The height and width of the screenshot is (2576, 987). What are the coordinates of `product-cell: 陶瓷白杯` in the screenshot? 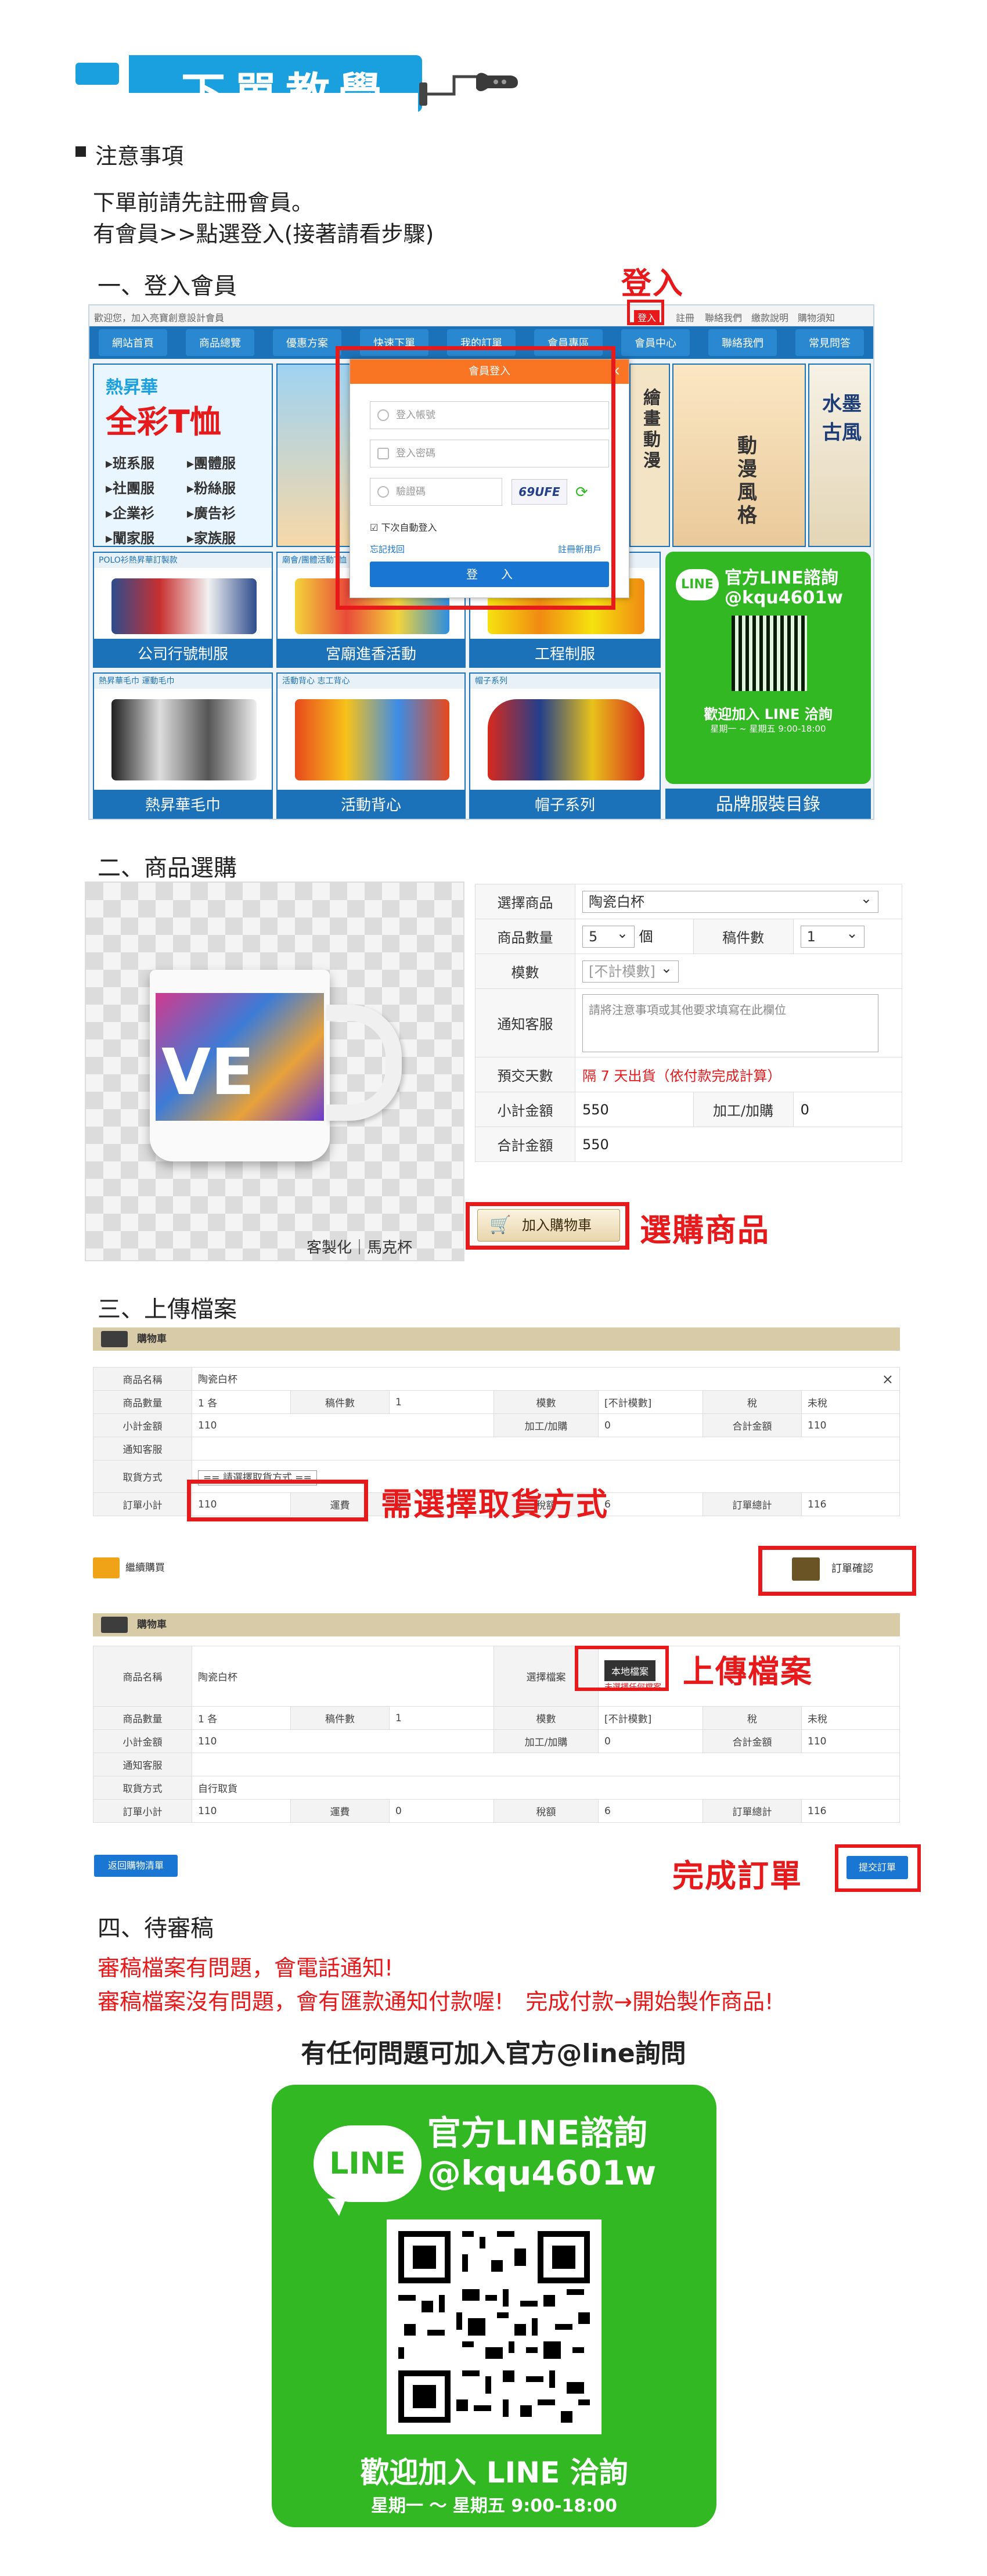 It's located at (738, 901).